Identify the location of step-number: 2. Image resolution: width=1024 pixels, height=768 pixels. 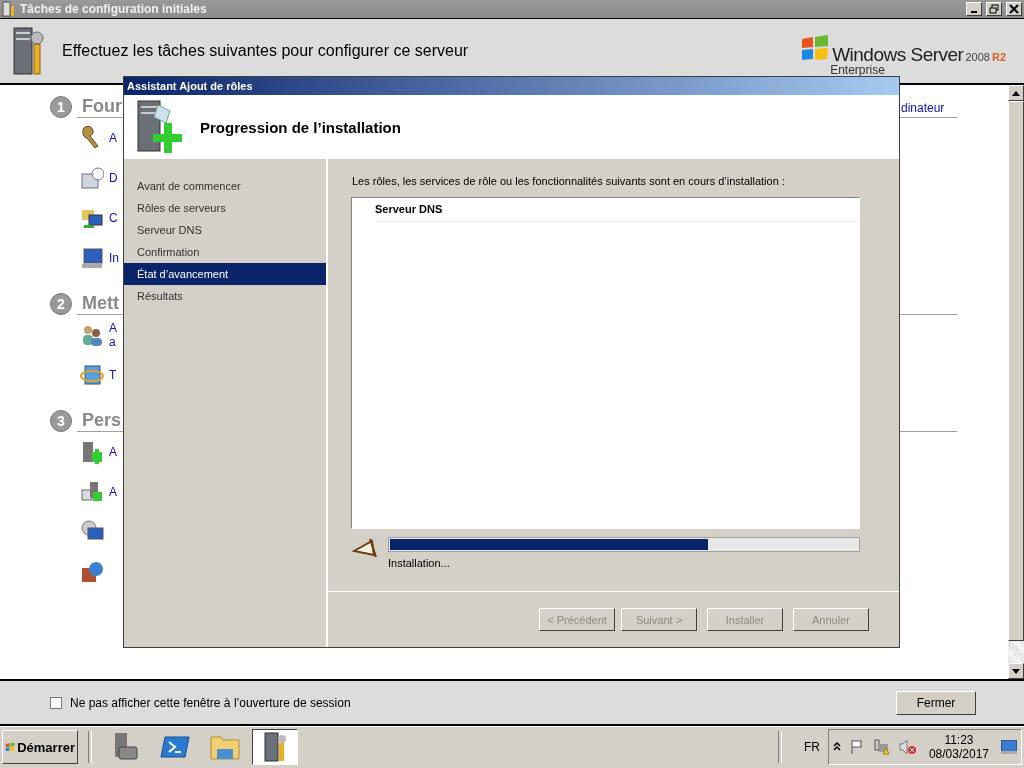
(61, 303).